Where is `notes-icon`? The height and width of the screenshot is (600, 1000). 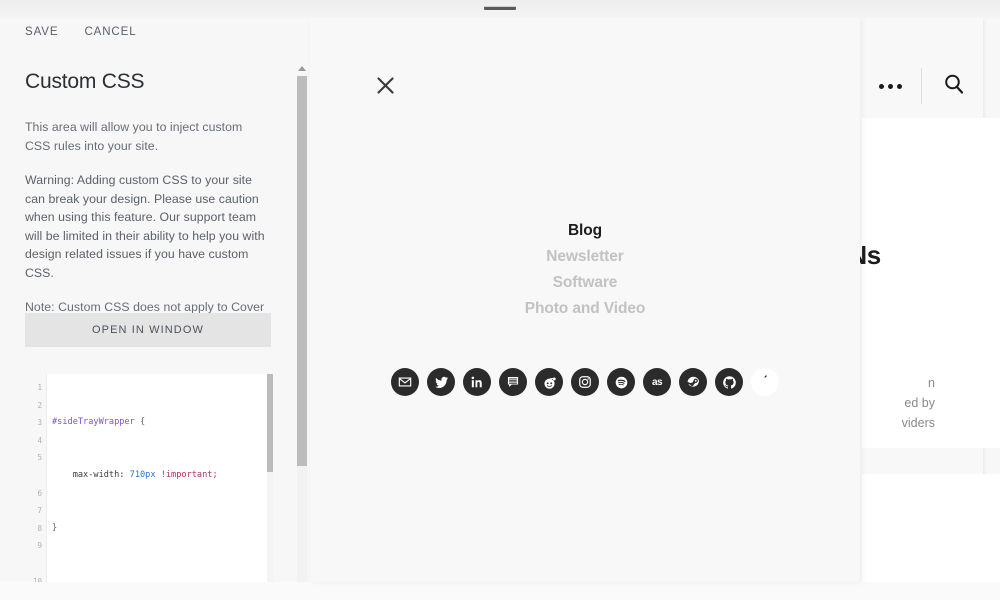
notes-icon is located at coordinates (513, 382).